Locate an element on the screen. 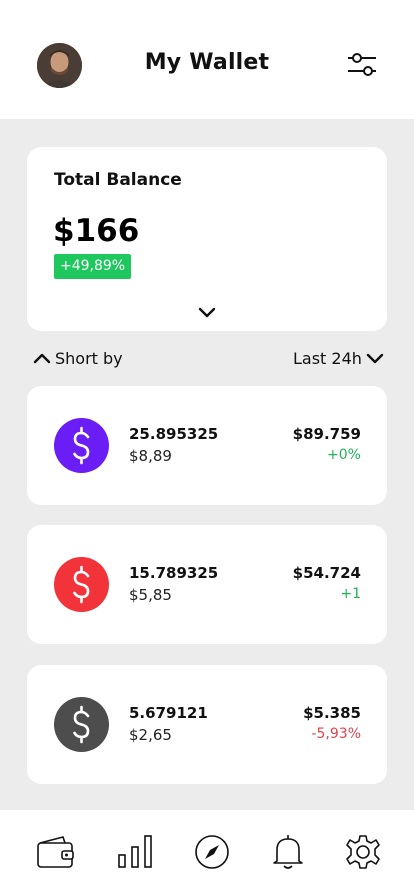  asset-value: $5.385 is located at coordinates (332, 713).